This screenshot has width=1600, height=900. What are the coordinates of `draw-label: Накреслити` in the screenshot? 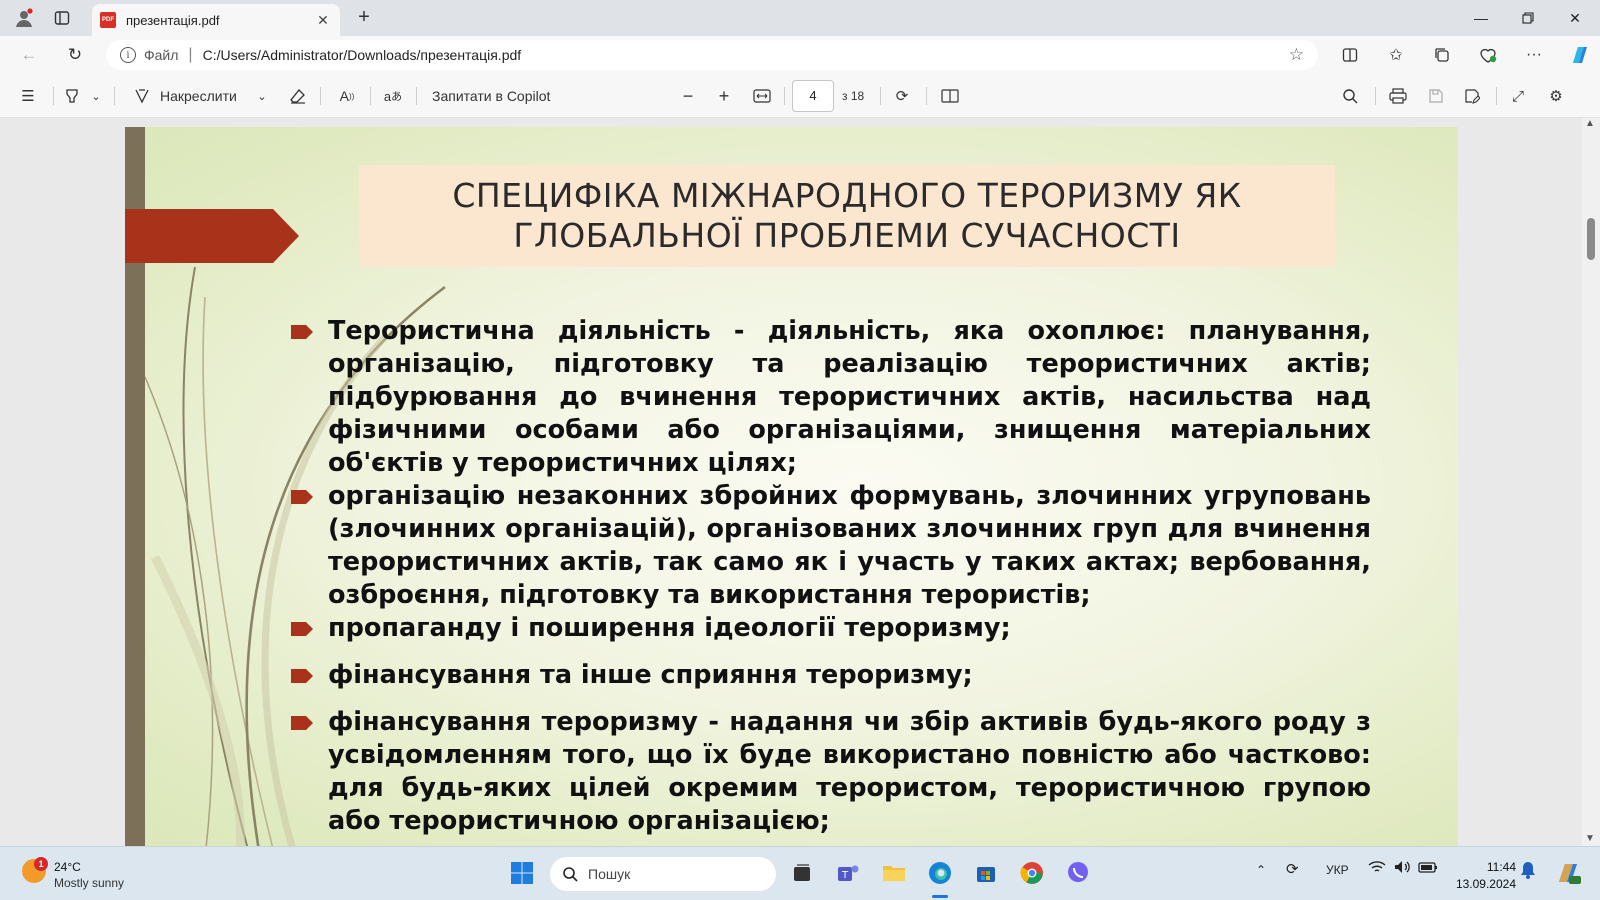 It's located at (198, 96).